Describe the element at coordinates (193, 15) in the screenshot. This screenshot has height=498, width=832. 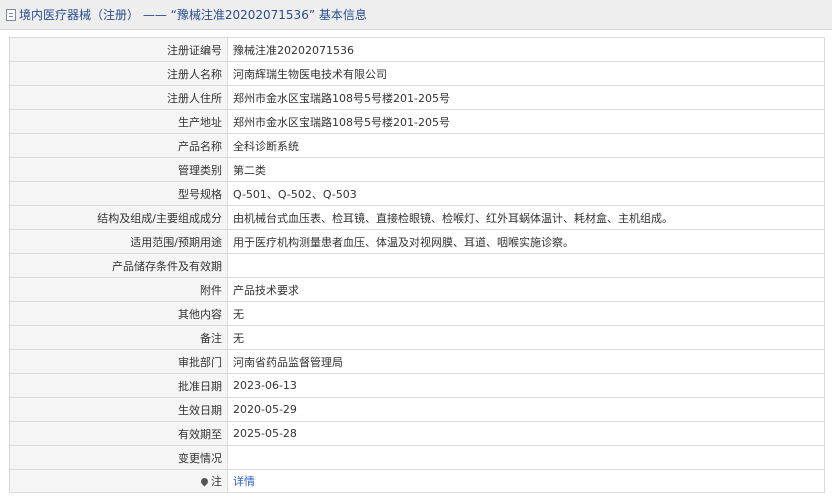
I see `page-title: 境内医疗器械（注册） —— “豫械注准20202071536” 基本信息` at that location.